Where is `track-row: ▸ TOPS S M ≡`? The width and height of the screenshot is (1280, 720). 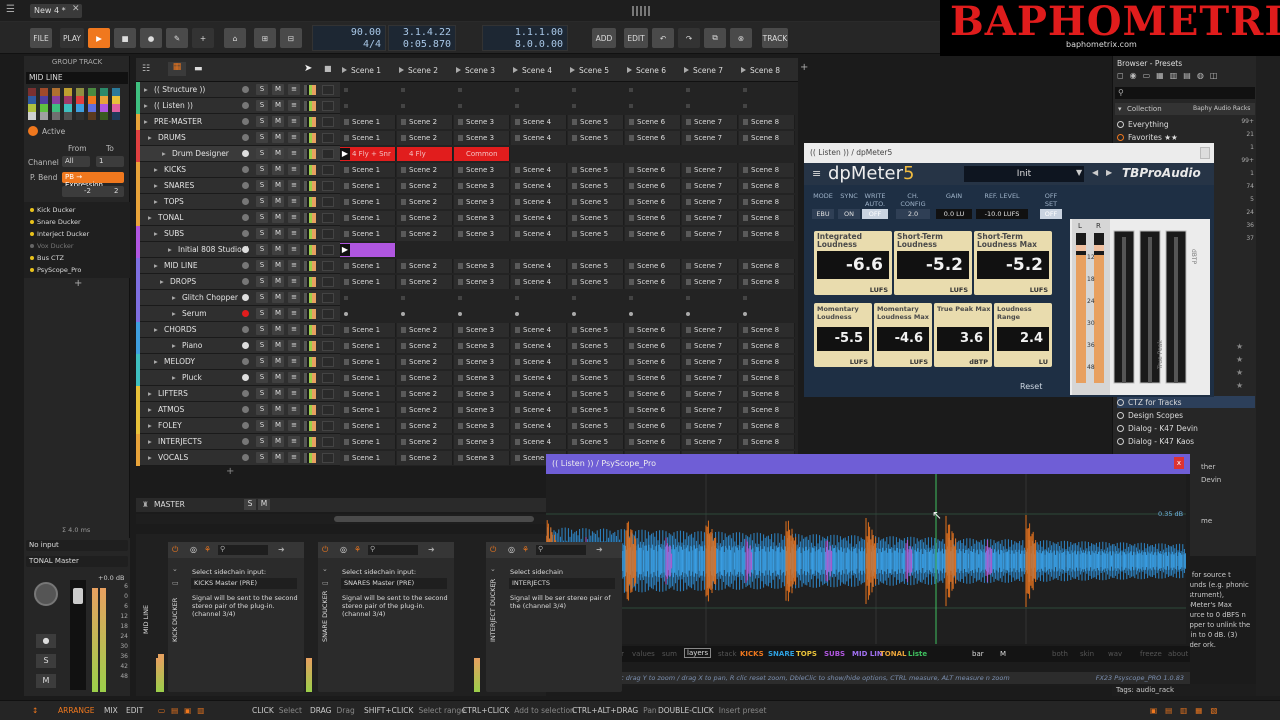
track-row: ▸ TOPS S M ≡ is located at coordinates (238, 202).